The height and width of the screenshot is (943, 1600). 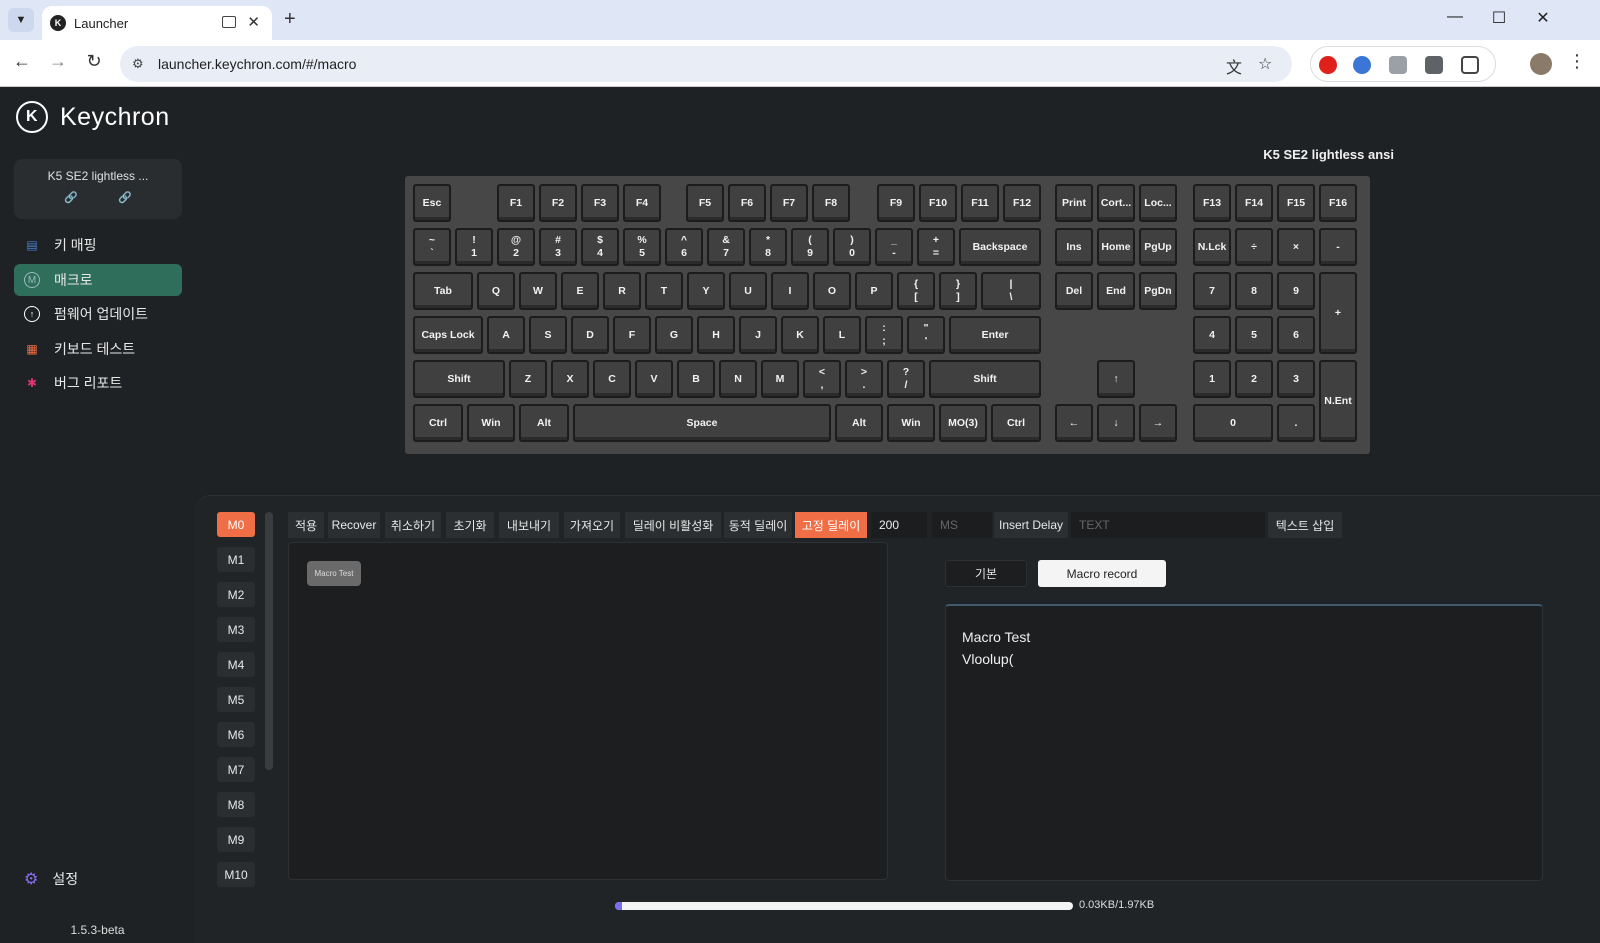 I want to click on key-3: #3, so click(x=558, y=247).